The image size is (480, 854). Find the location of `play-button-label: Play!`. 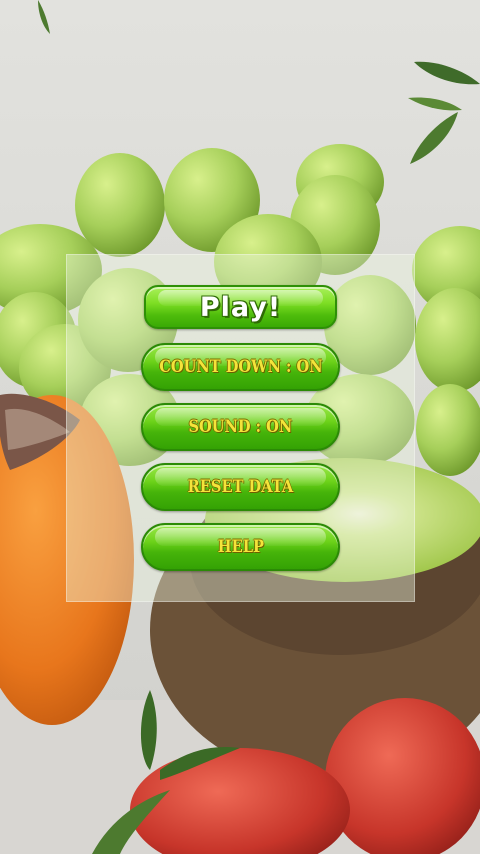

play-button-label: Play! is located at coordinates (240, 307).